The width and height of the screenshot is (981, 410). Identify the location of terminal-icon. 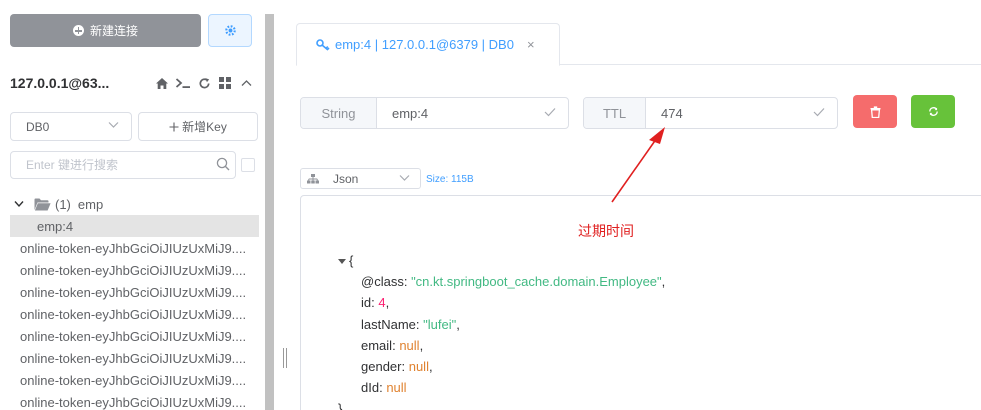
(183, 83).